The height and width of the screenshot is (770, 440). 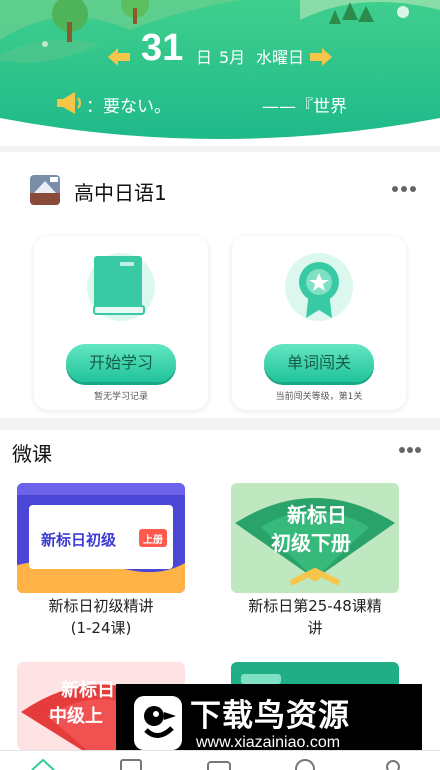 What do you see at coordinates (393, 763) in the screenshot?
I see `profile-tab-icon` at bounding box center [393, 763].